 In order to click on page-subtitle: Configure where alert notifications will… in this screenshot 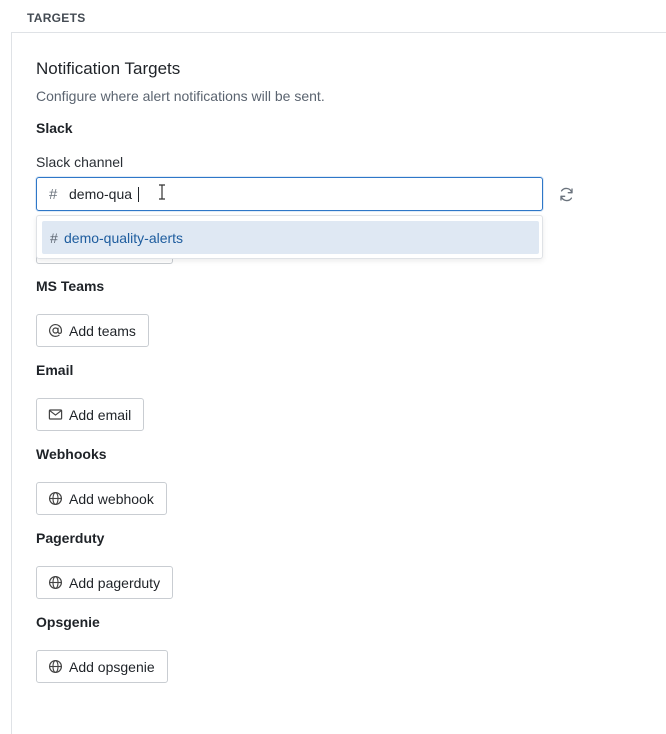, I will do `click(180, 96)`.